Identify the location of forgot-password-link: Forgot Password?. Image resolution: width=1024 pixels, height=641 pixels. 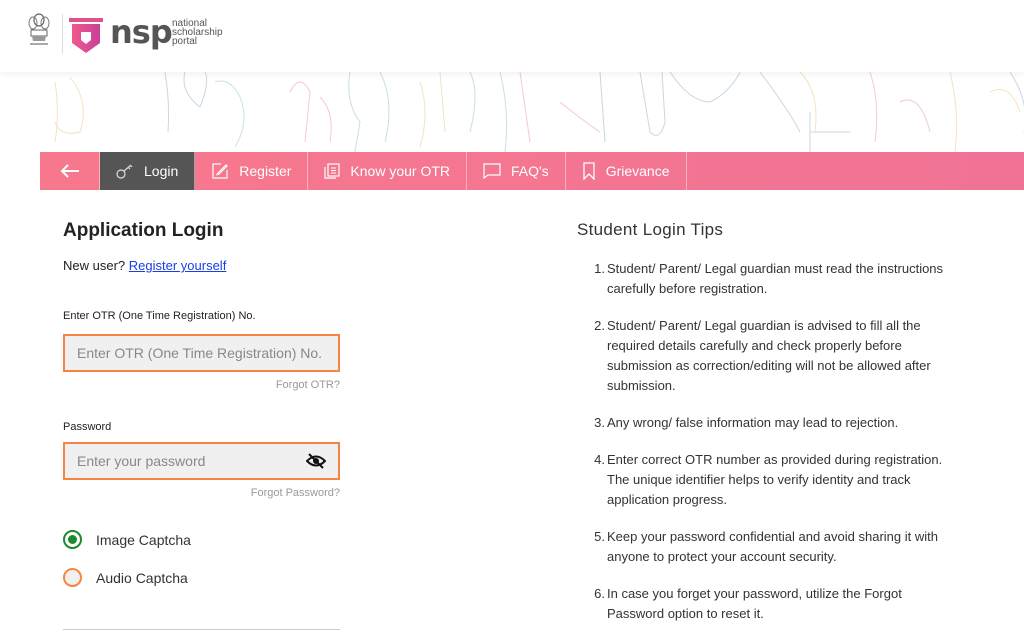
(201, 493).